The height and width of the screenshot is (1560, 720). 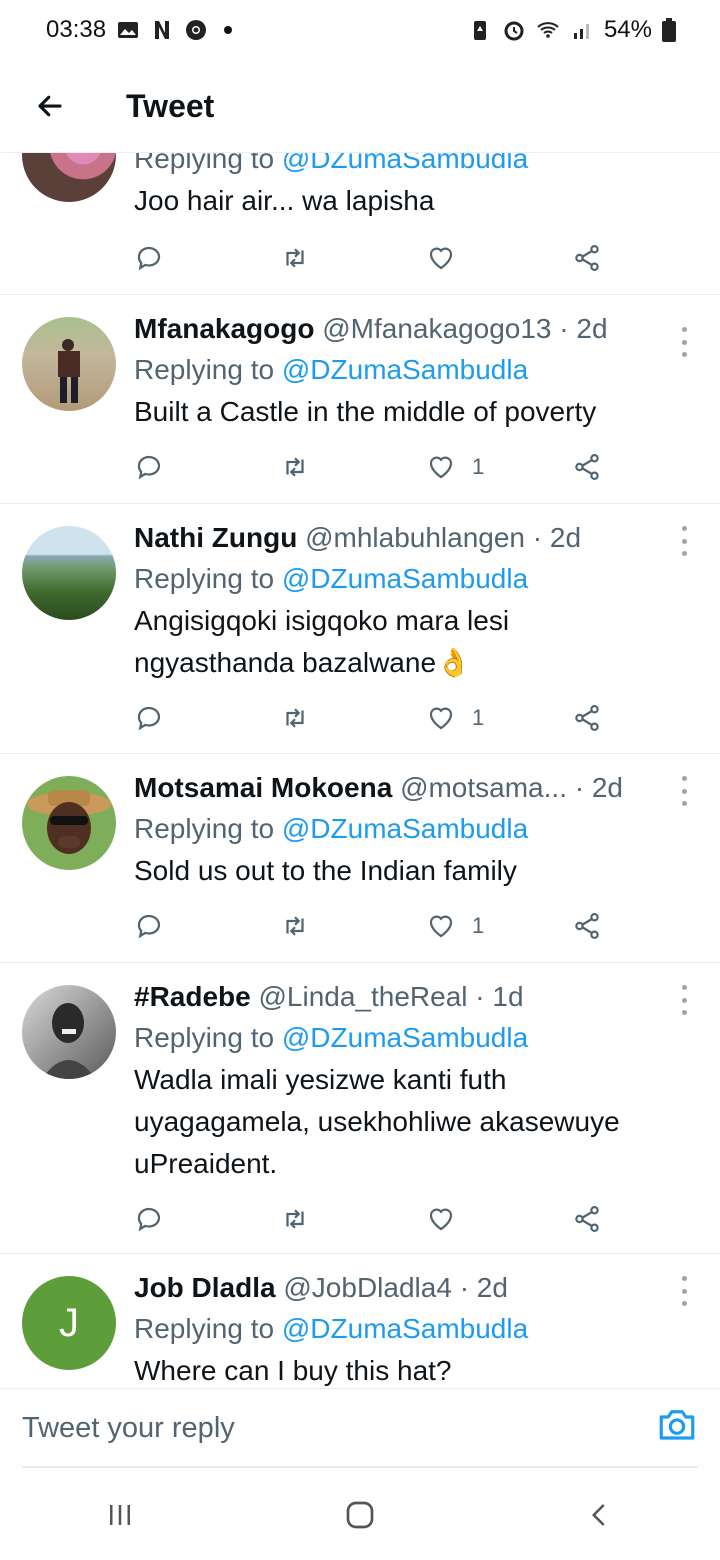 What do you see at coordinates (192, 996) in the screenshot?
I see `display-name: #Radebe` at bounding box center [192, 996].